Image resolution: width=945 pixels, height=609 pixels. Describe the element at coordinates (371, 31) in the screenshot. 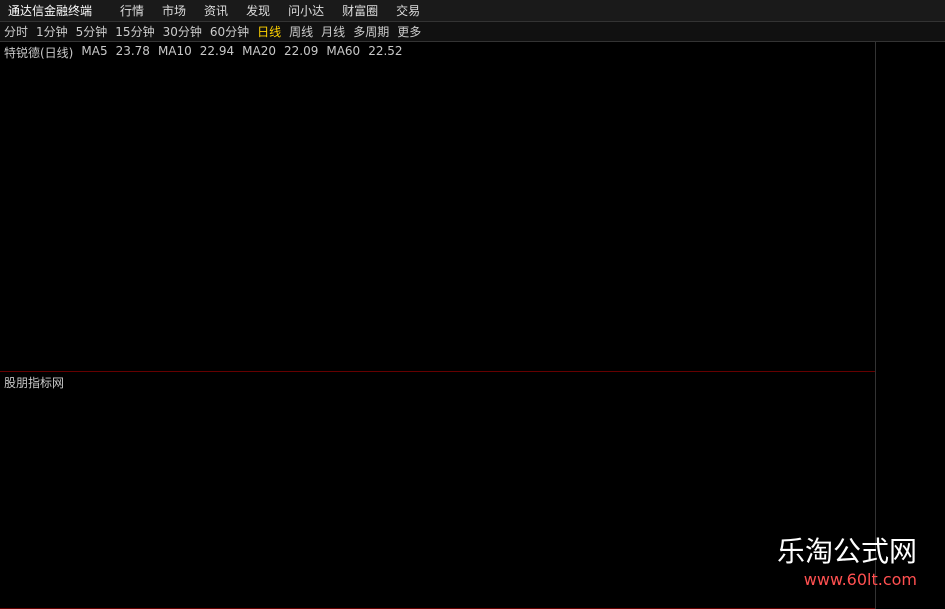

I see `tool-item: 多周期` at that location.